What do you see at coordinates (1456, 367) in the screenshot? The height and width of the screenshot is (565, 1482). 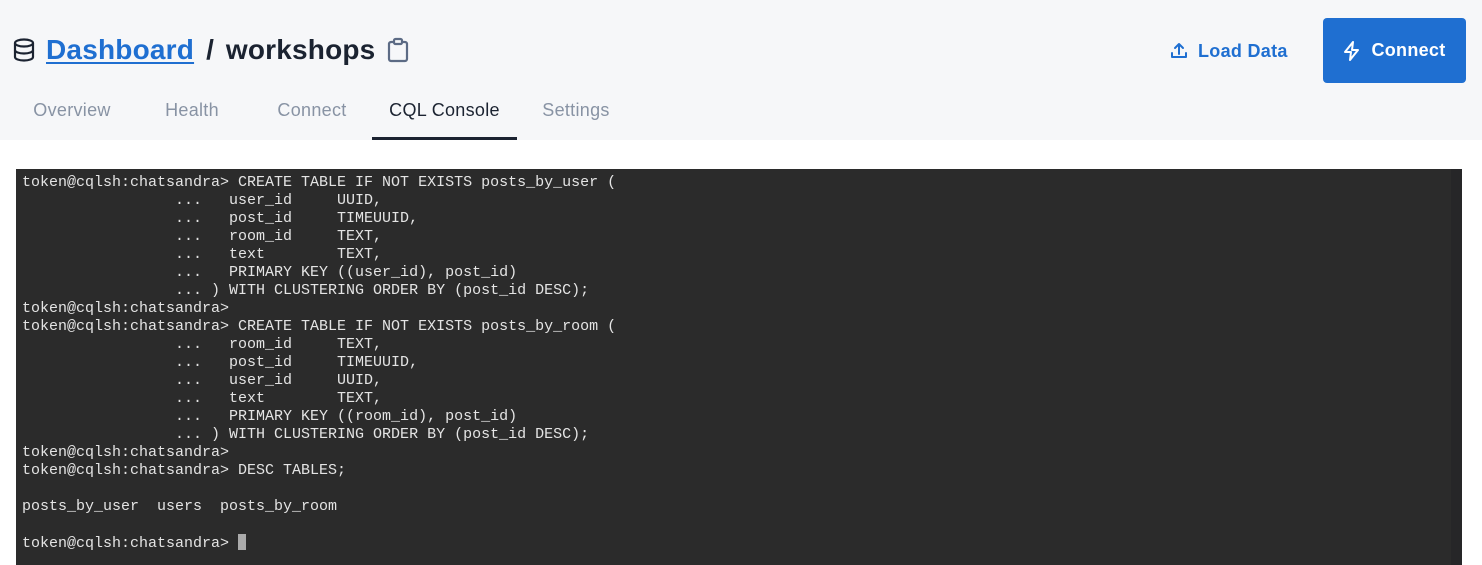 I see `console-scrollbar` at bounding box center [1456, 367].